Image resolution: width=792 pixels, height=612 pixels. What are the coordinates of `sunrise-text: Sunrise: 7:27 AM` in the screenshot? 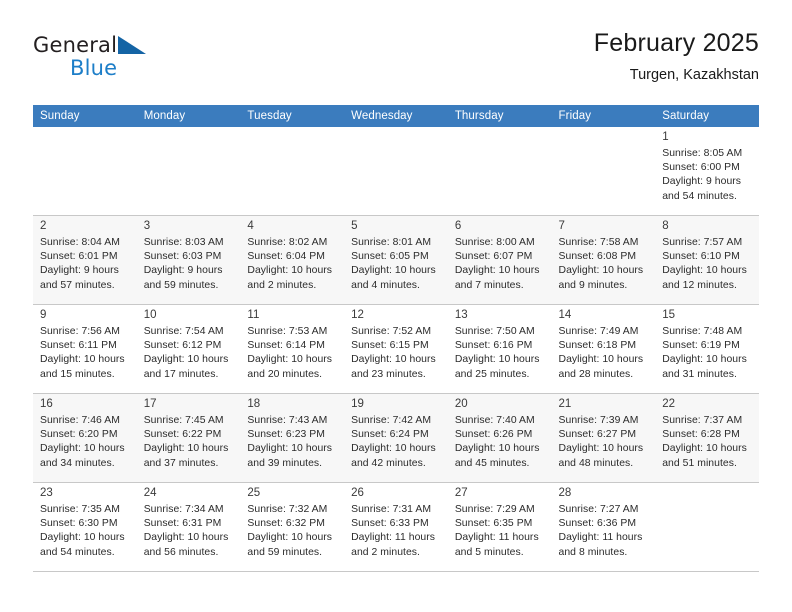 It's located at (598, 509).